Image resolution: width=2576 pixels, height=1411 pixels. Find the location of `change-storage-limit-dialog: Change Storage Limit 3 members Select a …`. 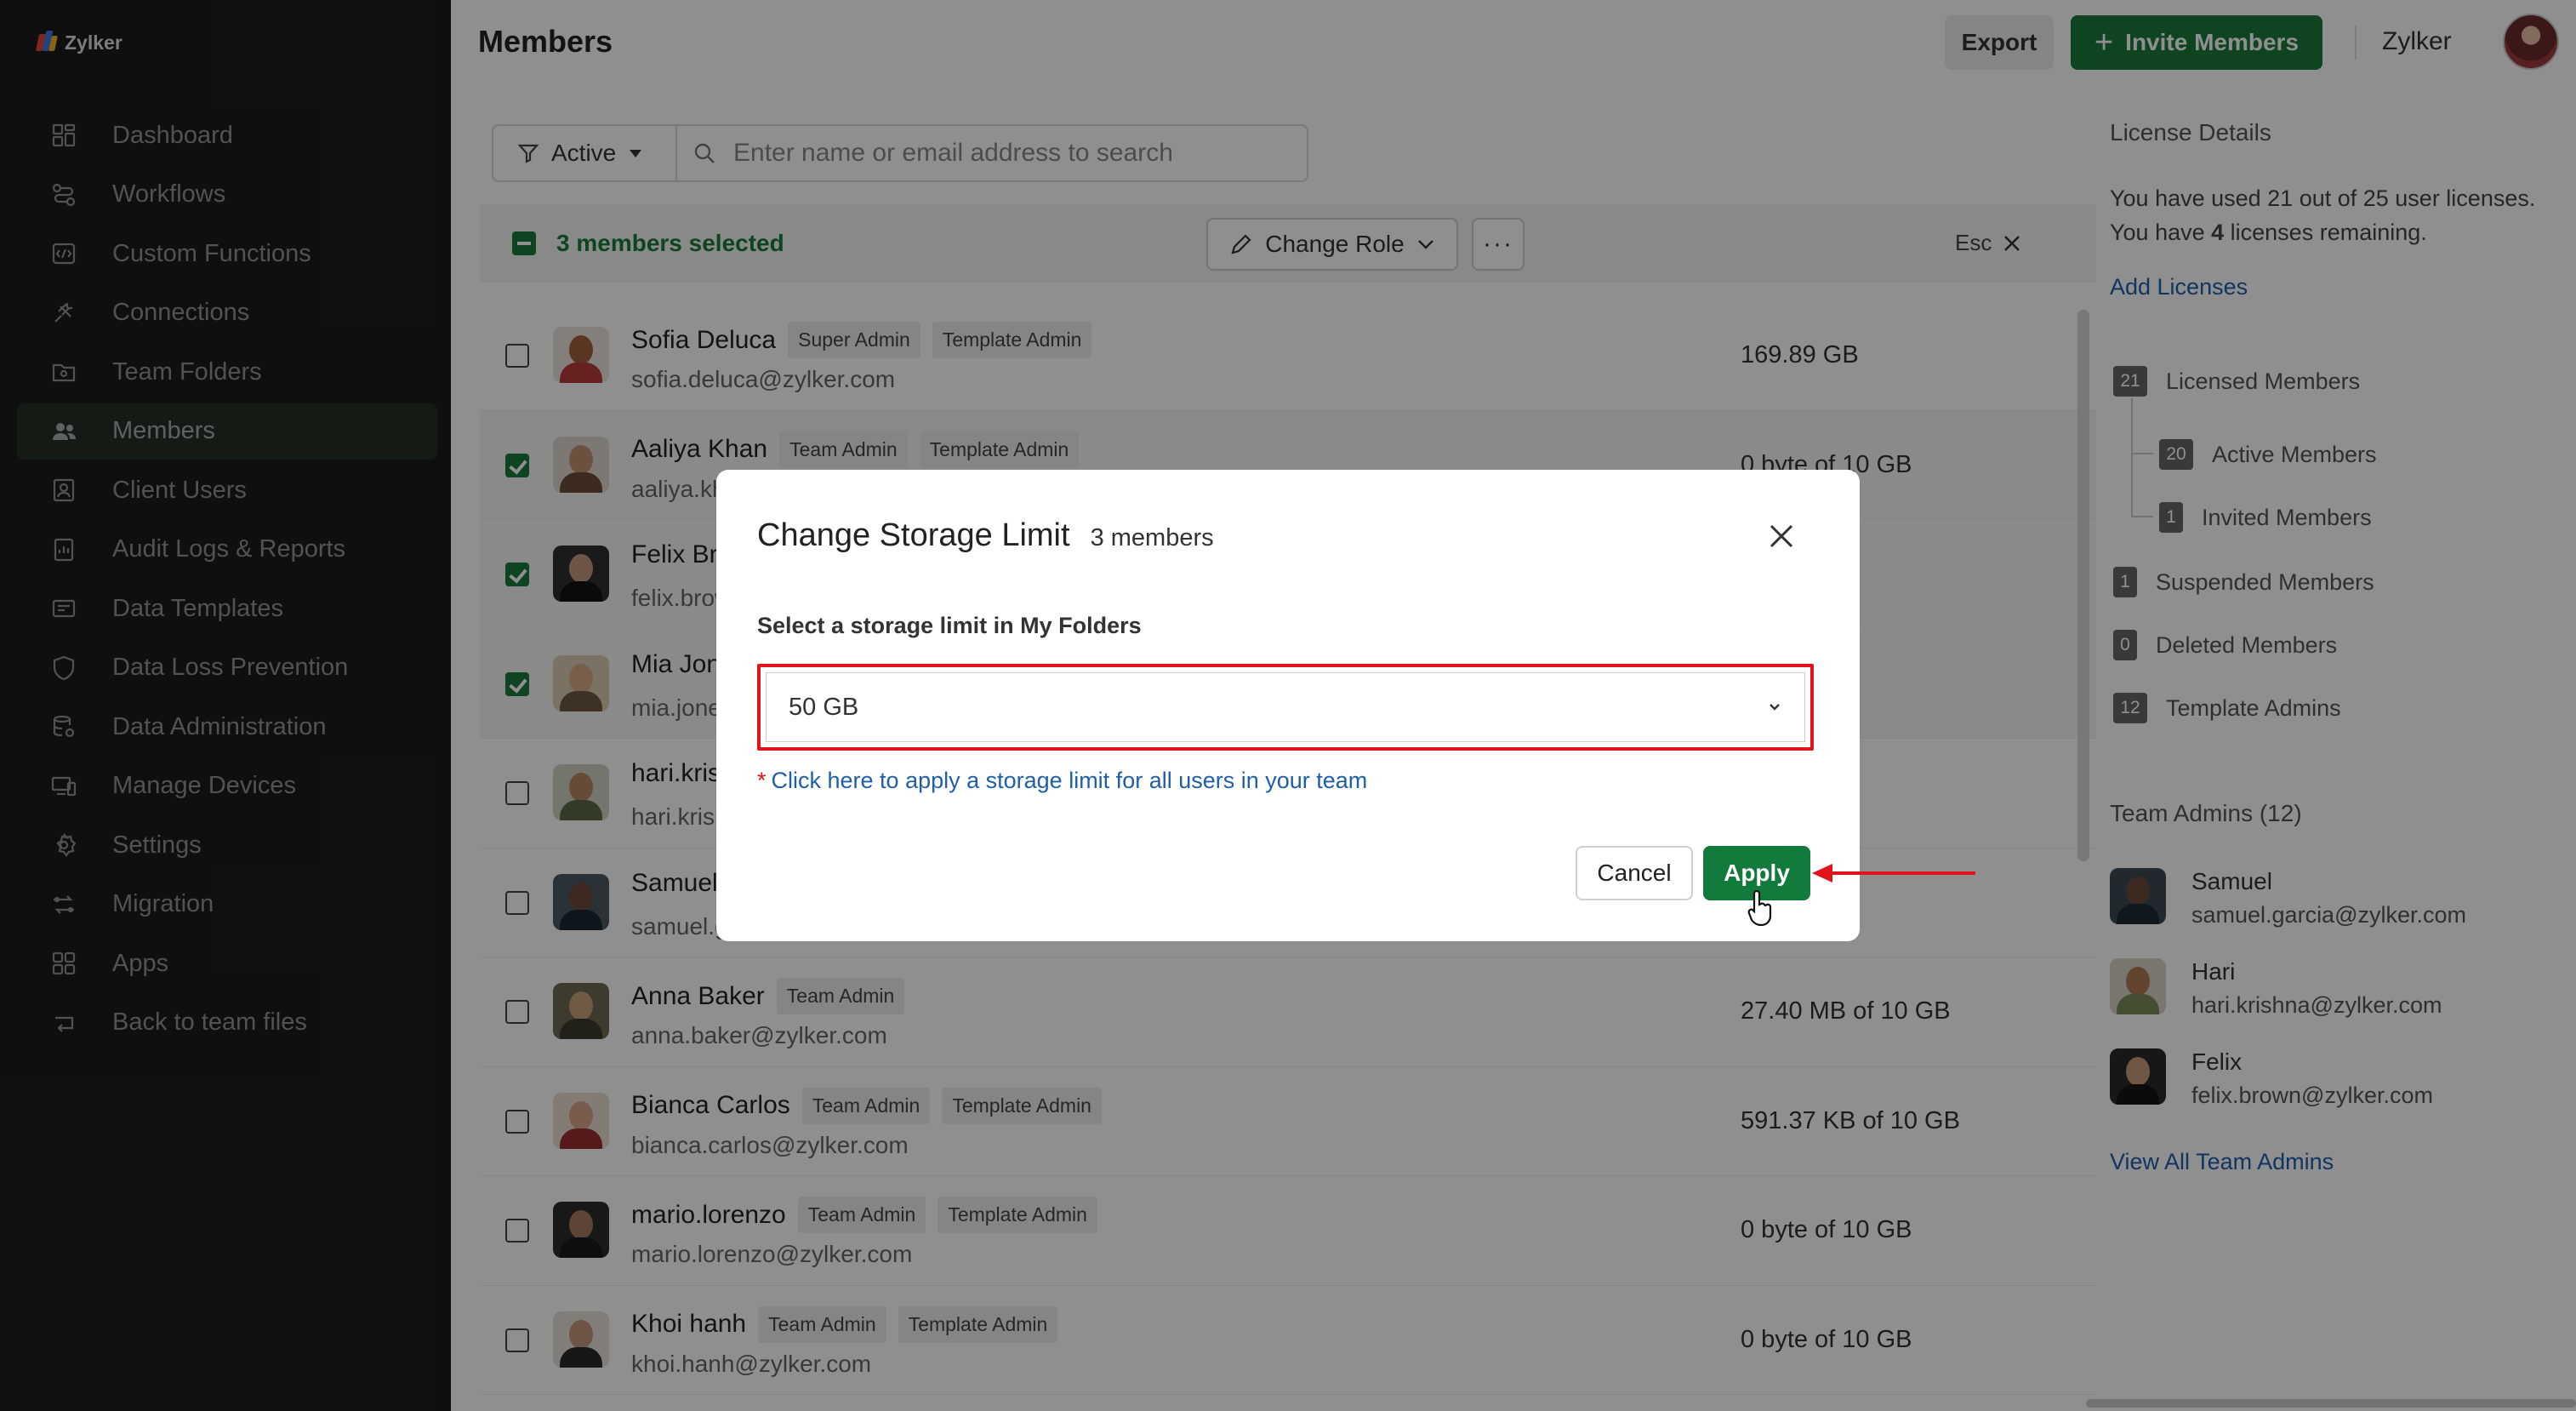

change-storage-limit-dialog: Change Storage Limit 3 members Select a … is located at coordinates (1288, 705).